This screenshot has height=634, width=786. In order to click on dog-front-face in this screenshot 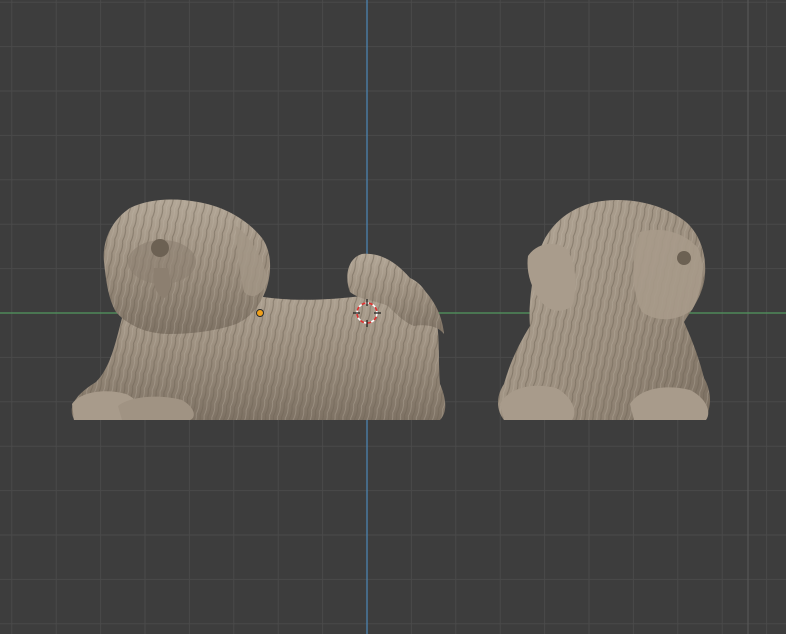, I will do `click(668, 274)`.